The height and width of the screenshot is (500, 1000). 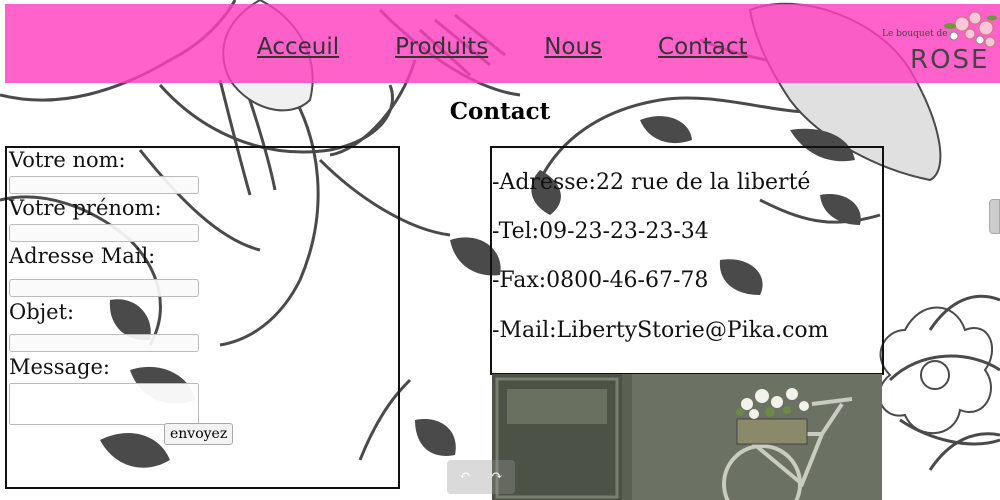 What do you see at coordinates (59, 367) in the screenshot?
I see `message-label: Message:` at bounding box center [59, 367].